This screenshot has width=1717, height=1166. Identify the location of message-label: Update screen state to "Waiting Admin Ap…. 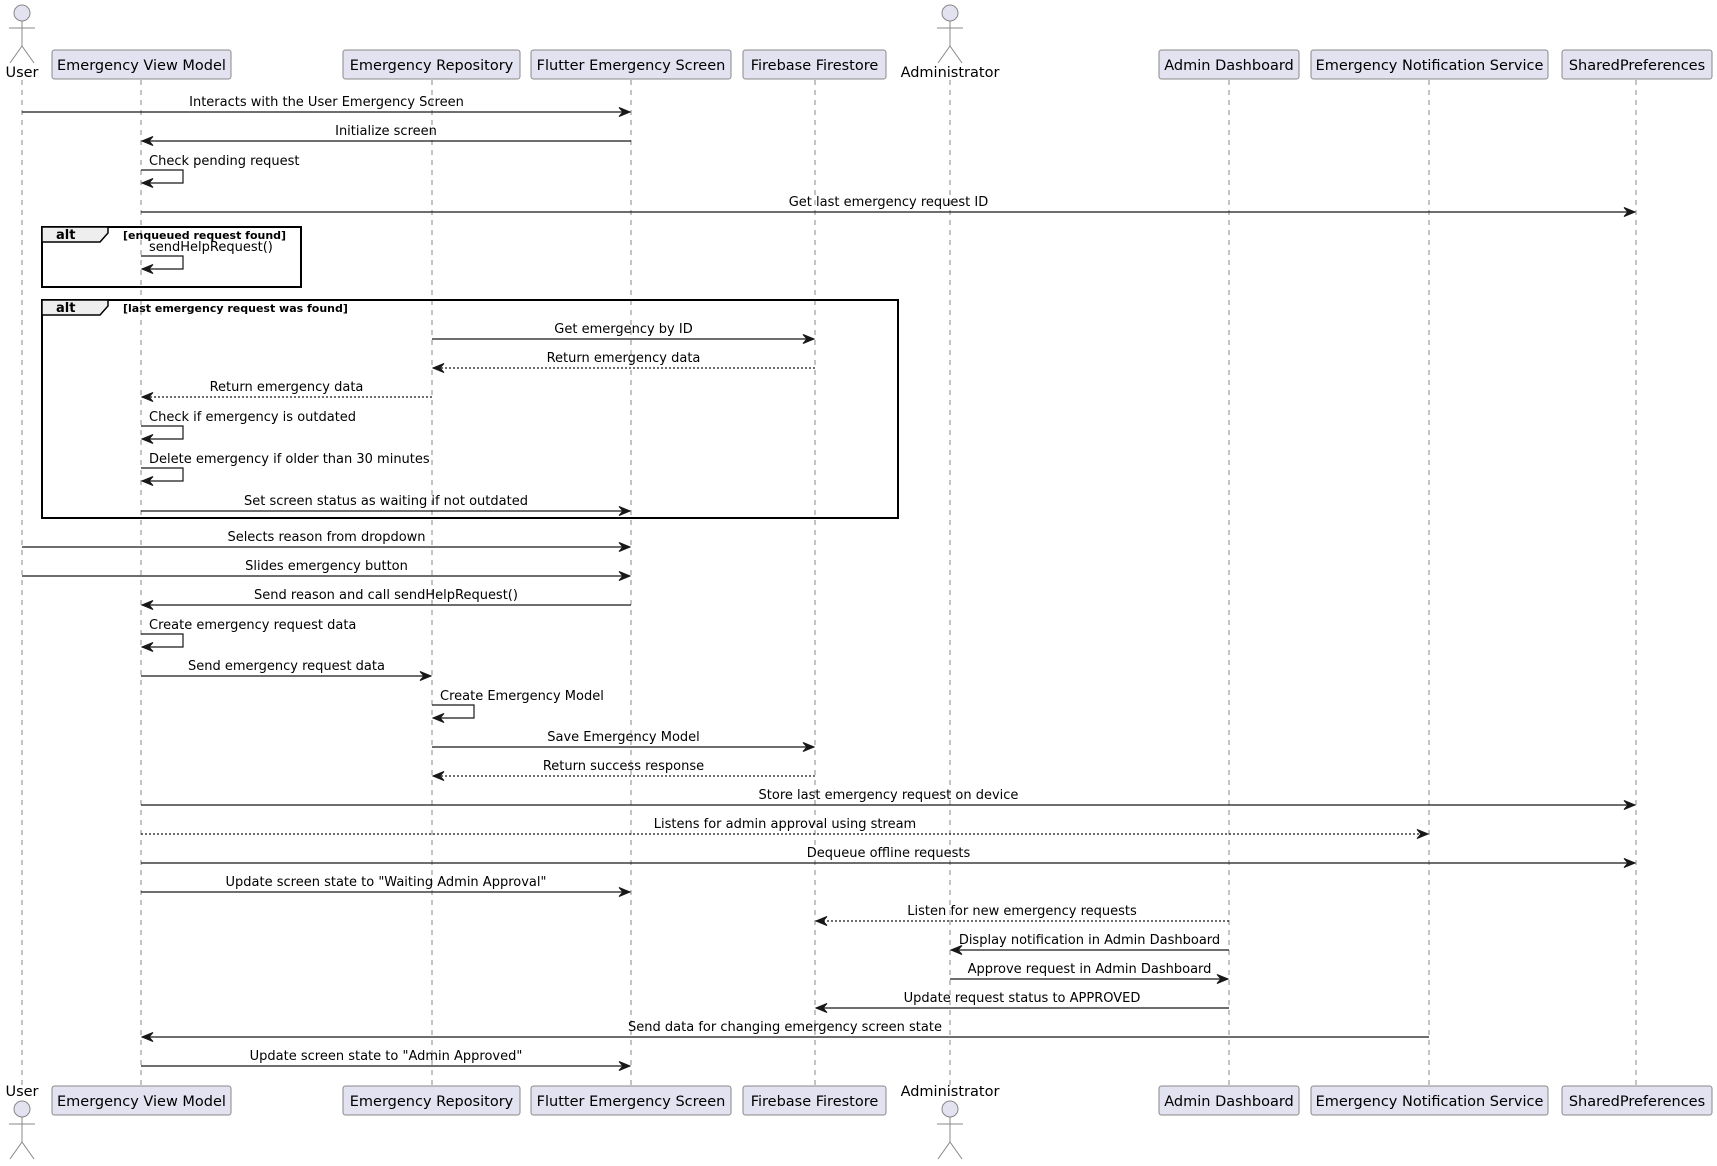
(386, 882).